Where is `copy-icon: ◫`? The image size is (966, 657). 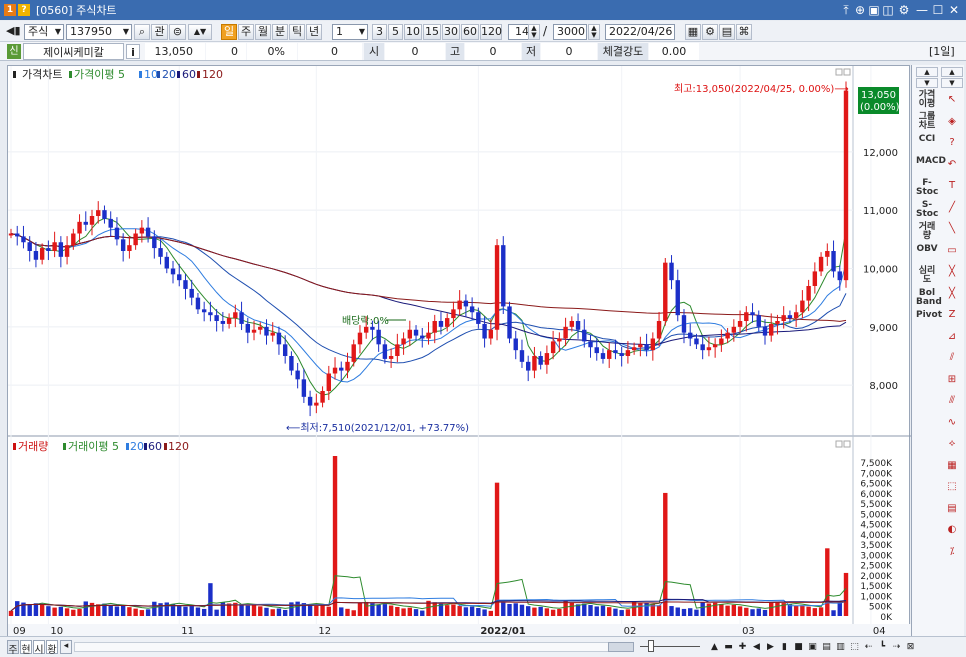 copy-icon: ◫ is located at coordinates (888, 10).